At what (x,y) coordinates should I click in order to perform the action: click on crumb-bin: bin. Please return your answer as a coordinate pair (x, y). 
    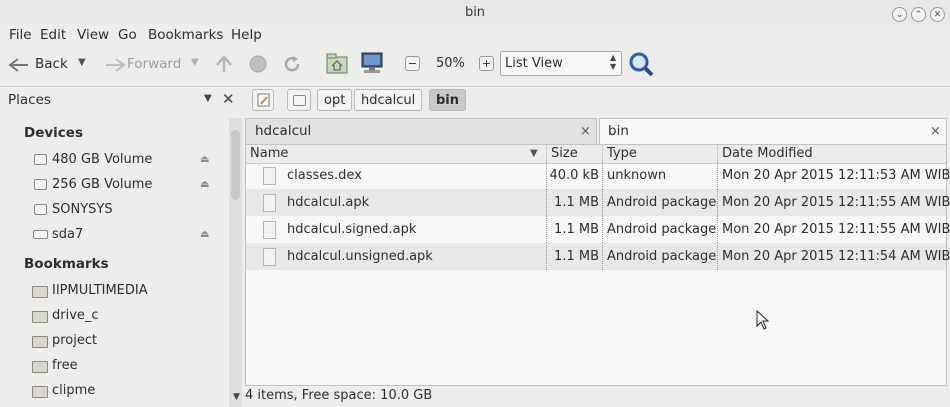
    Looking at the image, I should click on (448, 100).